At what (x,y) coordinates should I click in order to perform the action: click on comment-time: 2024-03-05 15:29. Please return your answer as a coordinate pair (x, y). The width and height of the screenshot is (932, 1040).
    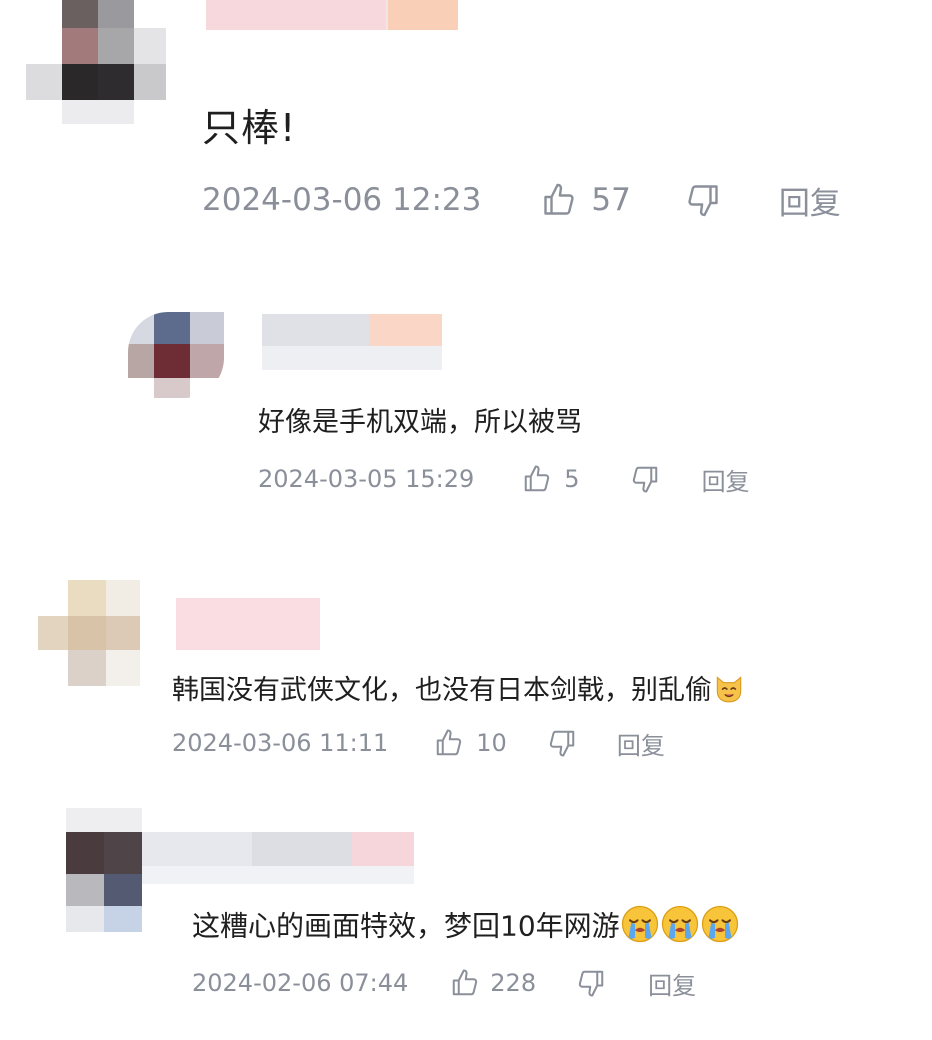
    Looking at the image, I should click on (366, 479).